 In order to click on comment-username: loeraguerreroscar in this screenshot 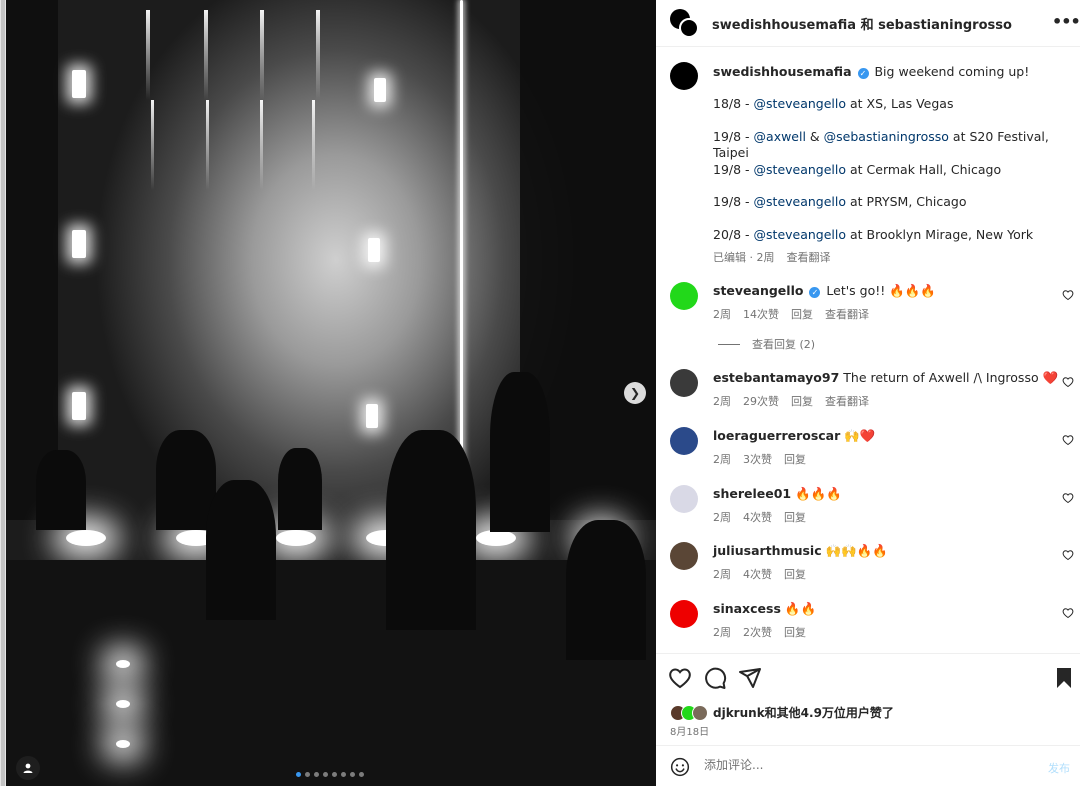, I will do `click(776, 435)`.